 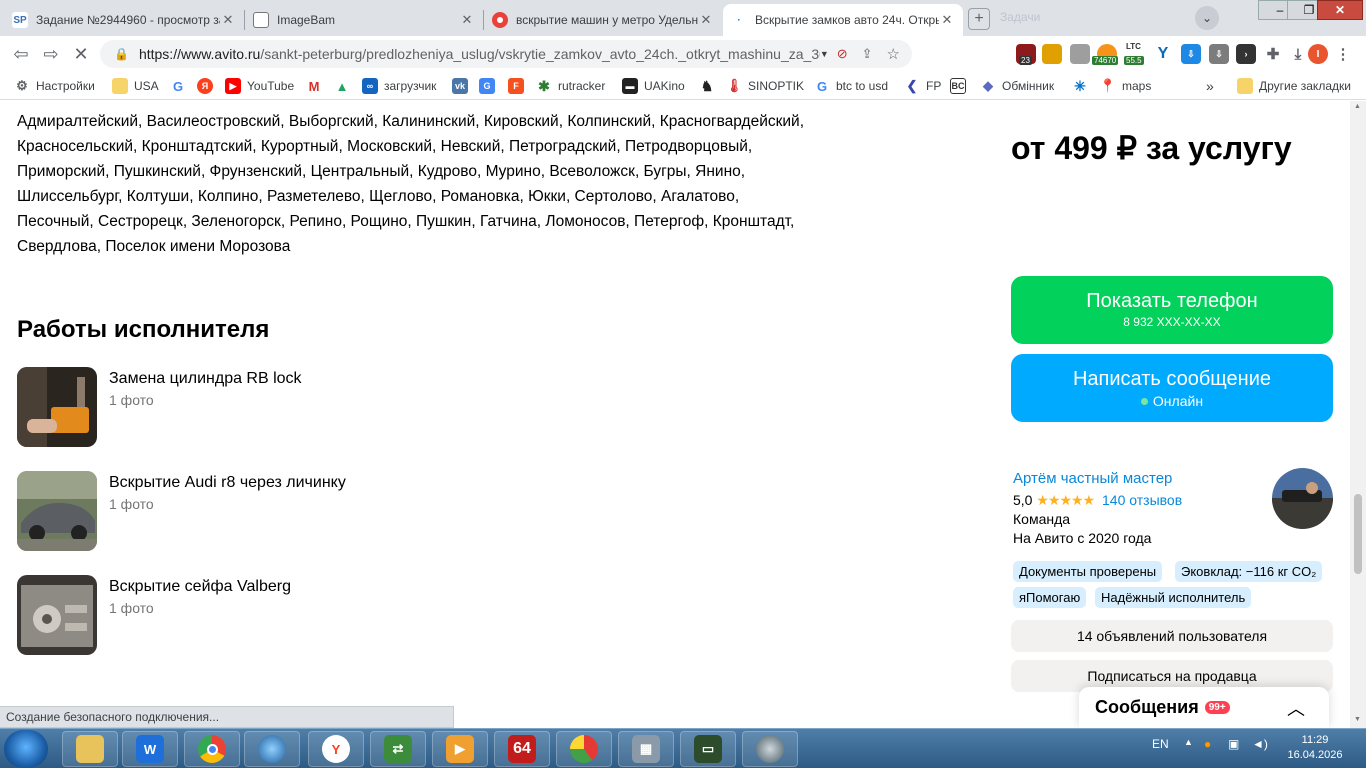 I want to click on taskbar-wise-care: W, so click(x=150, y=749).